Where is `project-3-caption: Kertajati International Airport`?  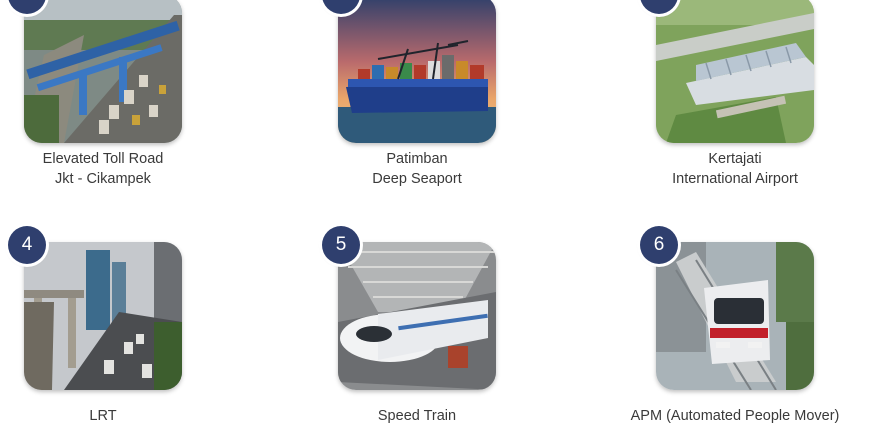 project-3-caption: Kertajati International Airport is located at coordinates (735, 169).